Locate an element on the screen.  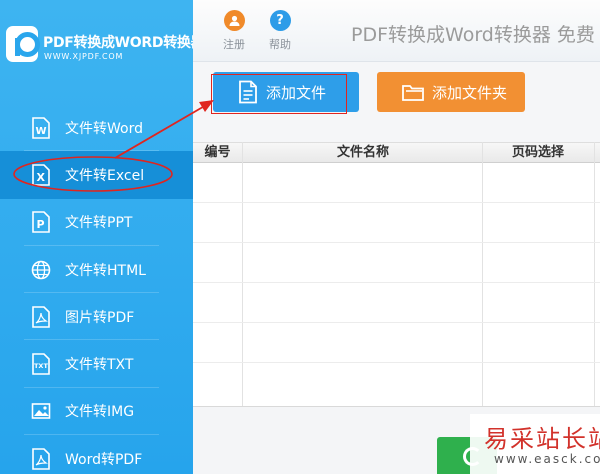
globe-icon is located at coordinates (41, 269).